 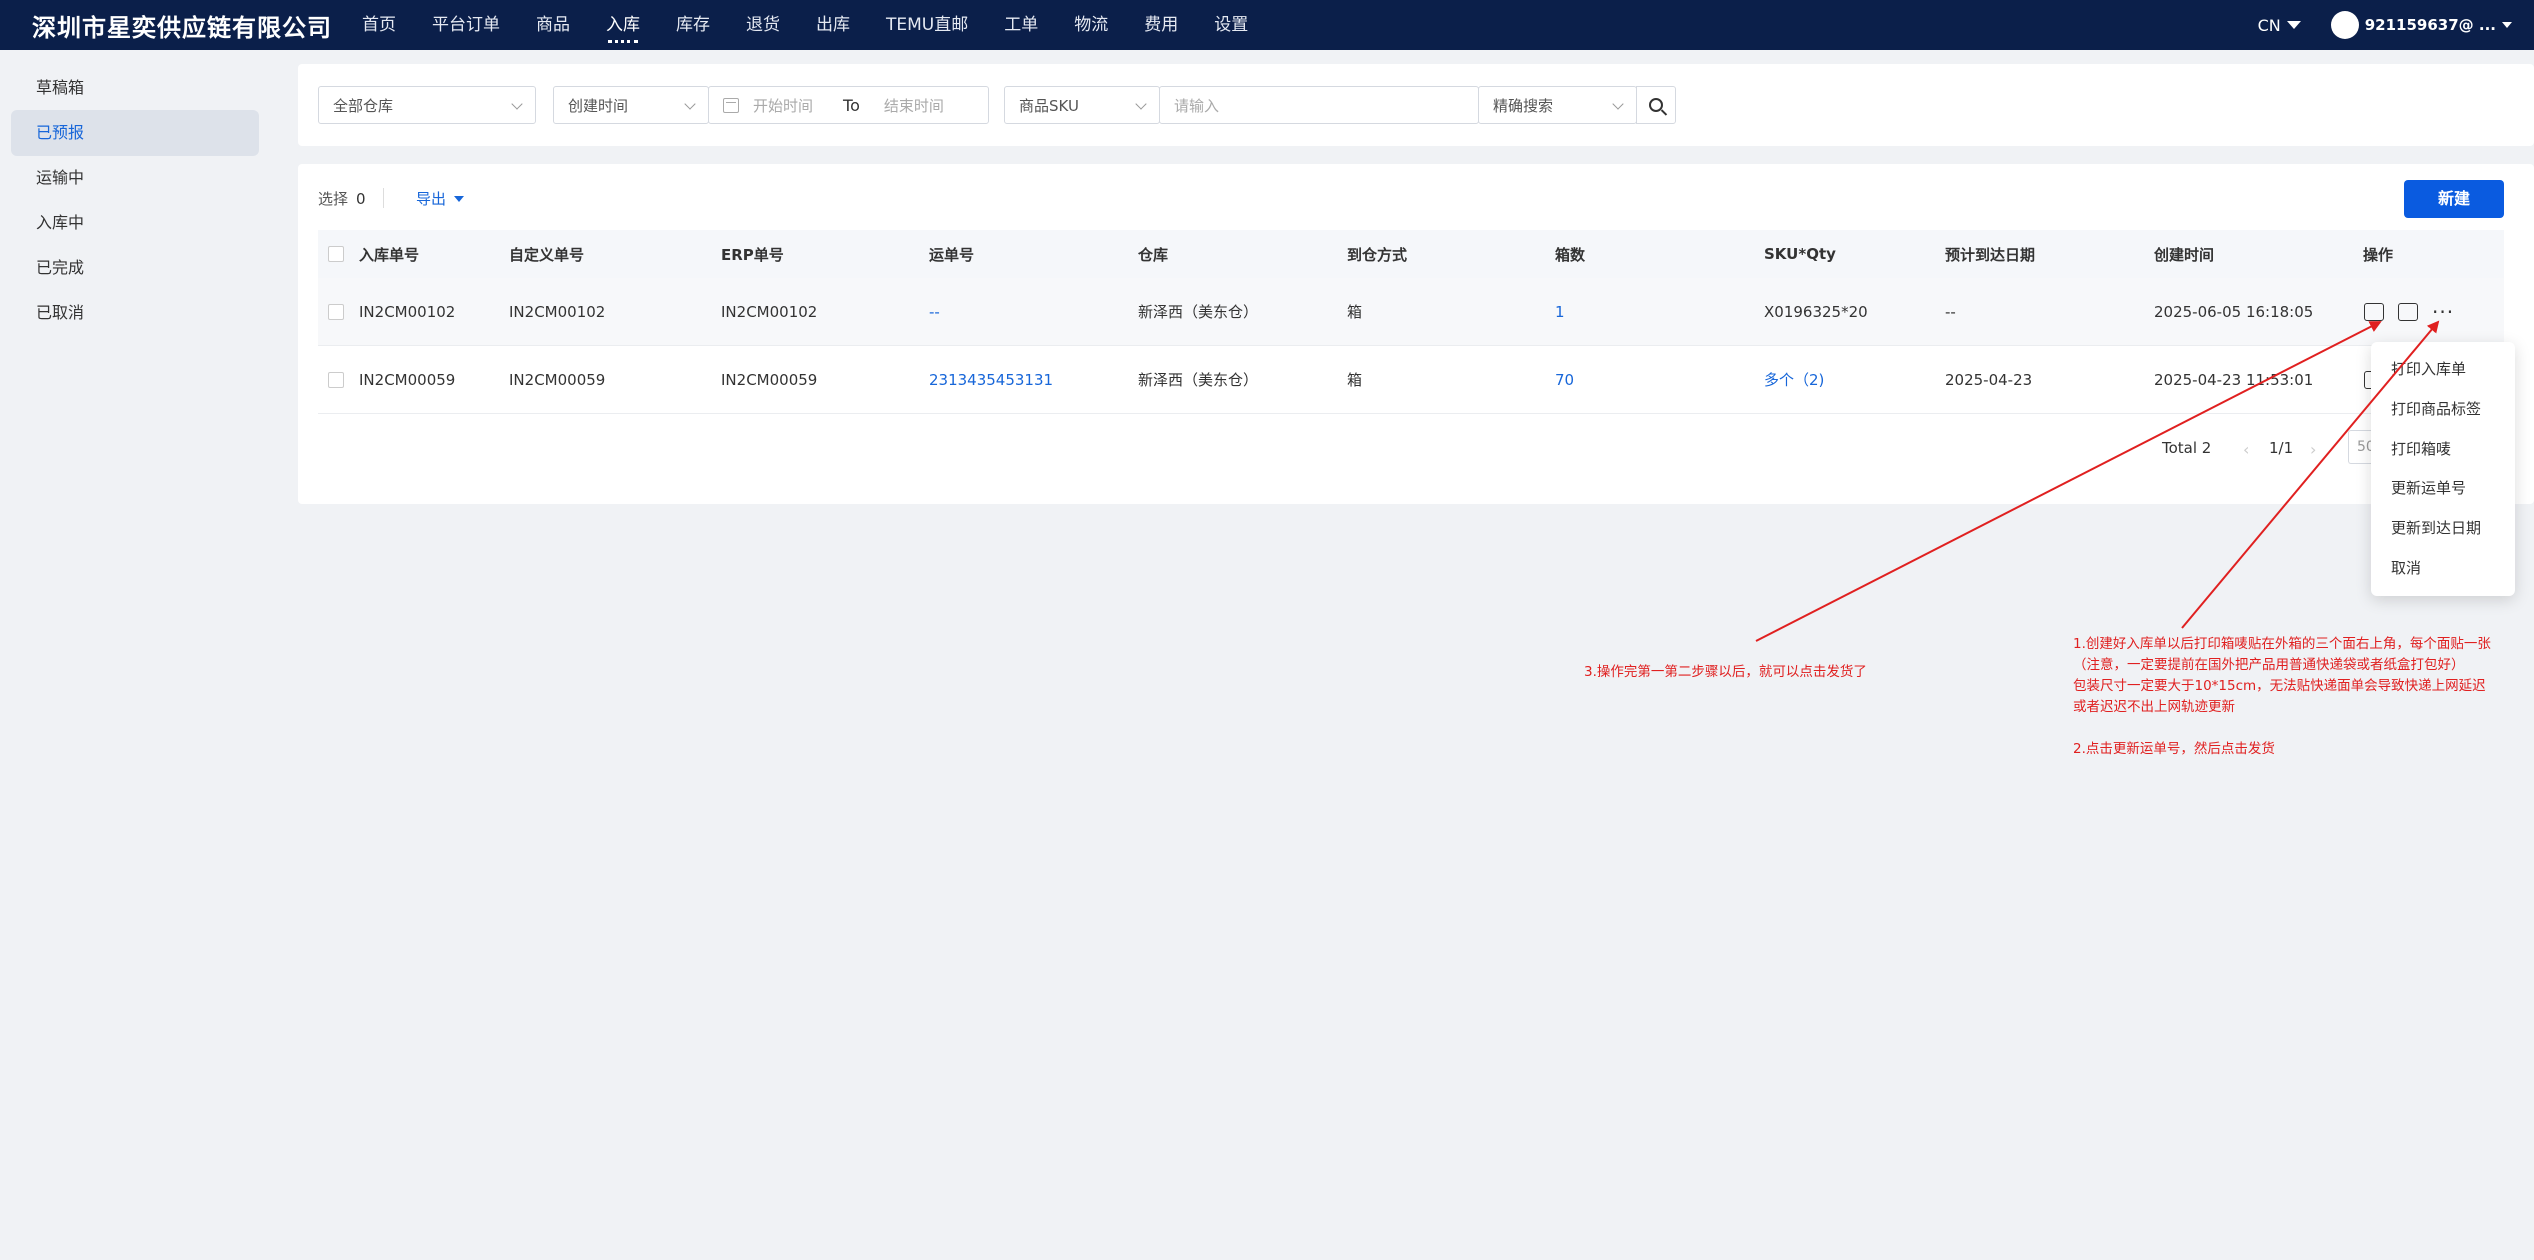 I want to click on annotation-line: 包装尺寸一定要大于10*15cm，无法贴快递面单会导致快递上网延迟, so click(x=2279, y=686).